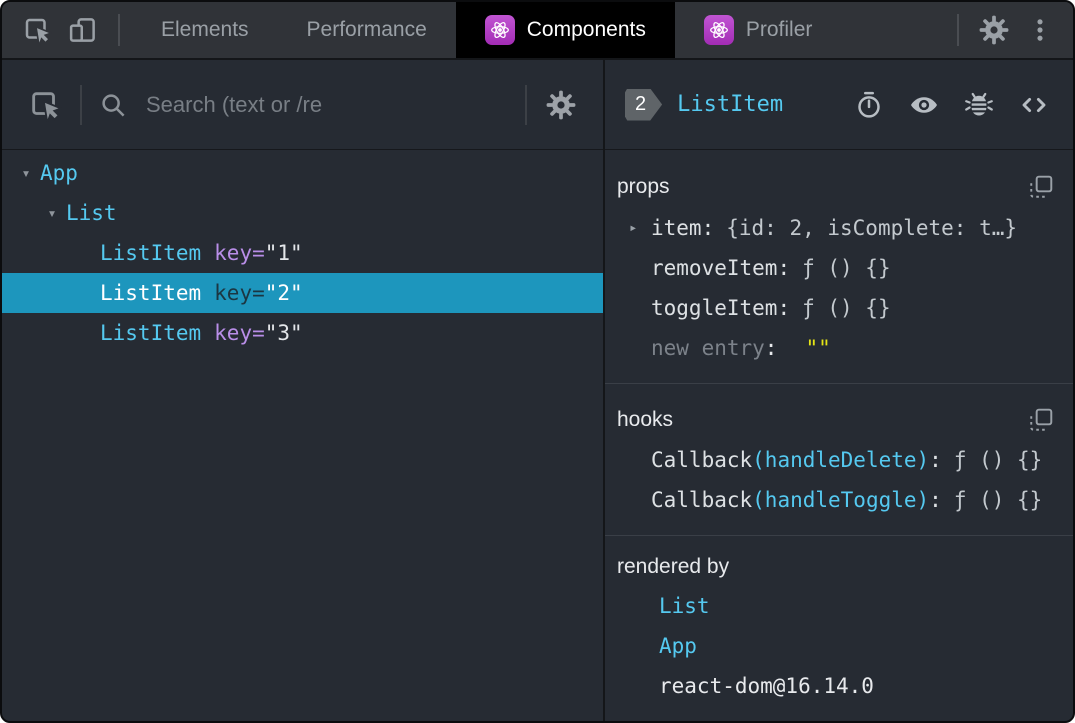 This screenshot has height=723, width=1075. Describe the element at coordinates (836, 646) in the screenshot. I see `rendered-by-item-app: App` at that location.